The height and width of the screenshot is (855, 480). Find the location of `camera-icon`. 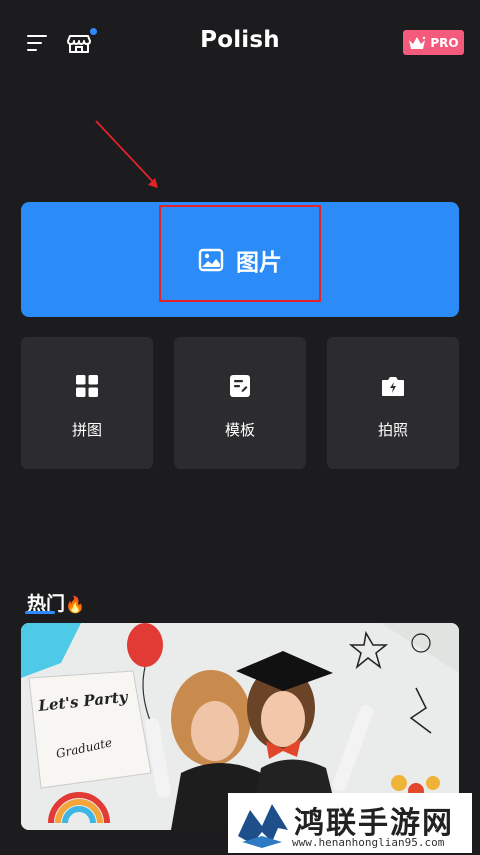

camera-icon is located at coordinates (393, 386).